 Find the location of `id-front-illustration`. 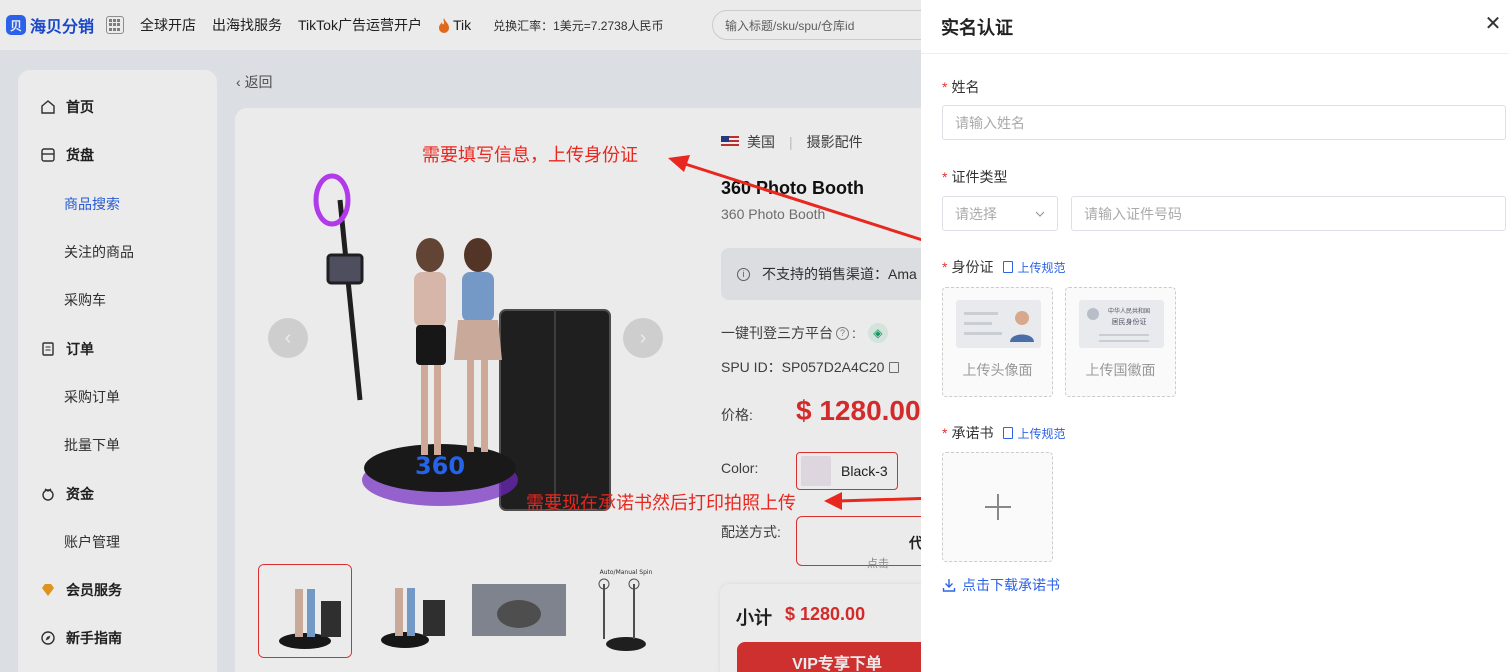

id-front-illustration is located at coordinates (998, 324).